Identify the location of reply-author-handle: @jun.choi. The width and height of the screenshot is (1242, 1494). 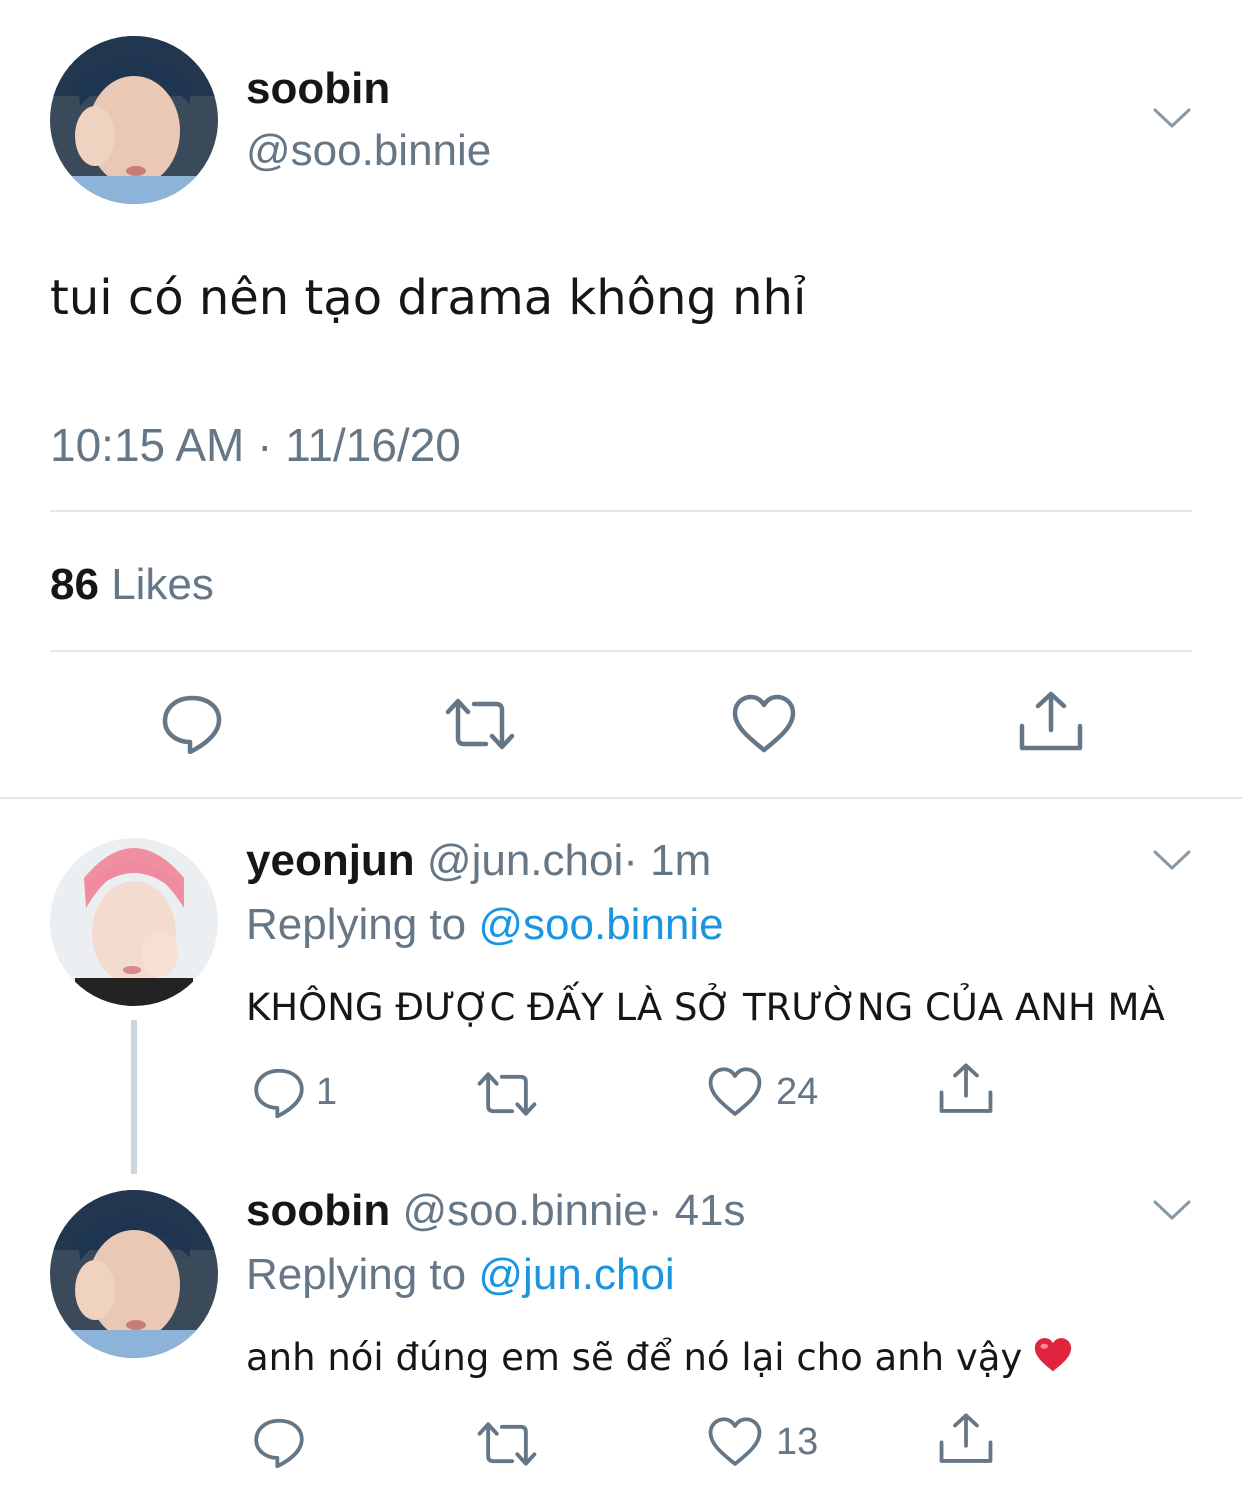
(525, 860).